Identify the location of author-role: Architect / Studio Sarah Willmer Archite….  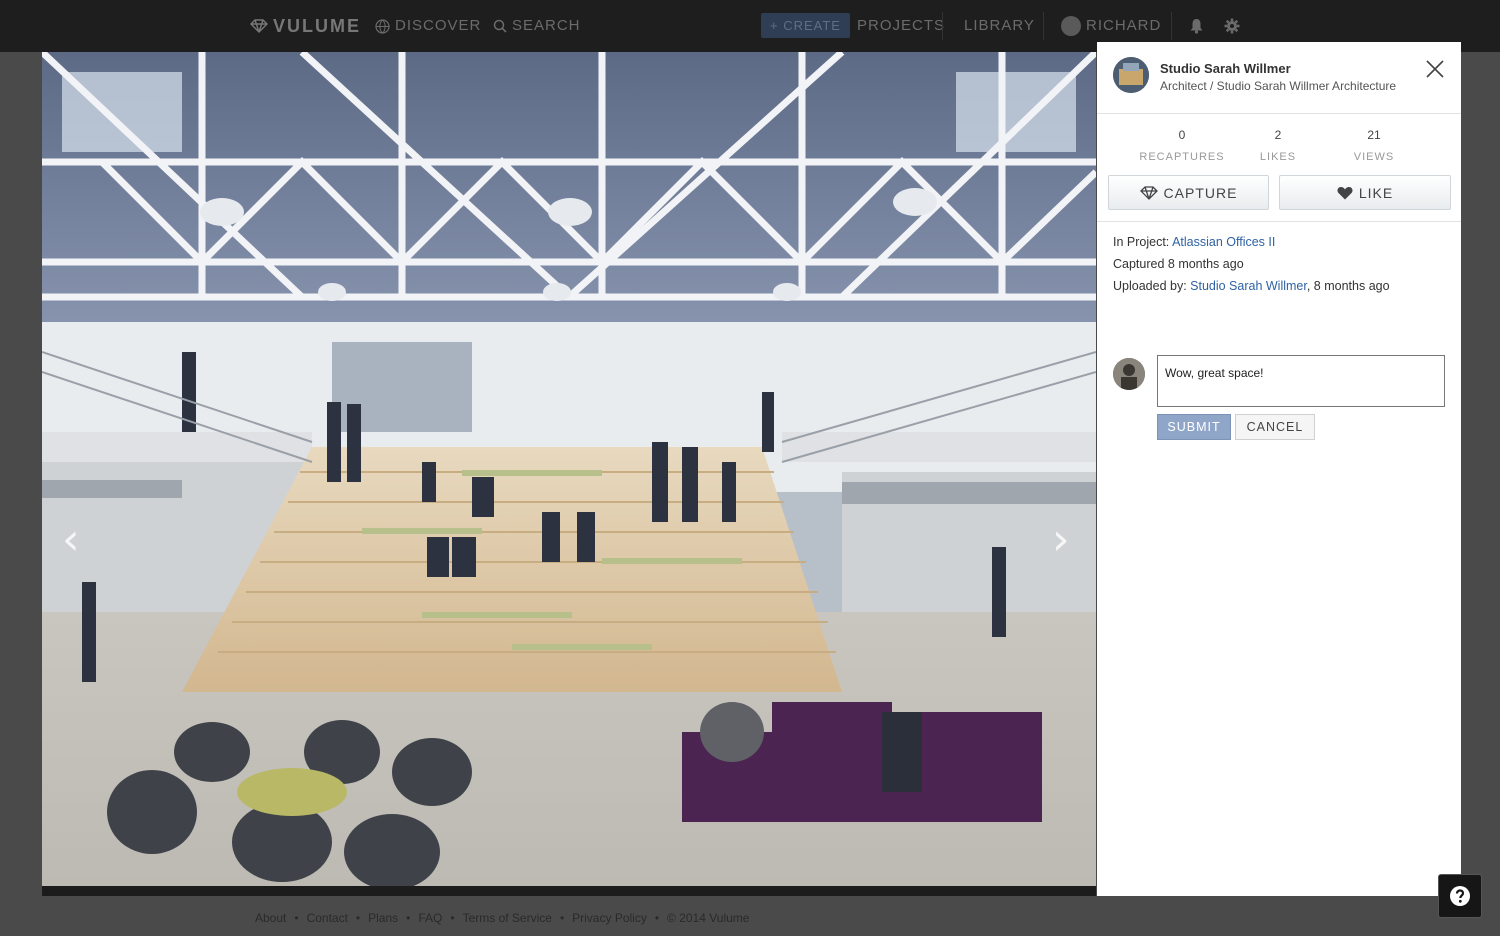
(1278, 86).